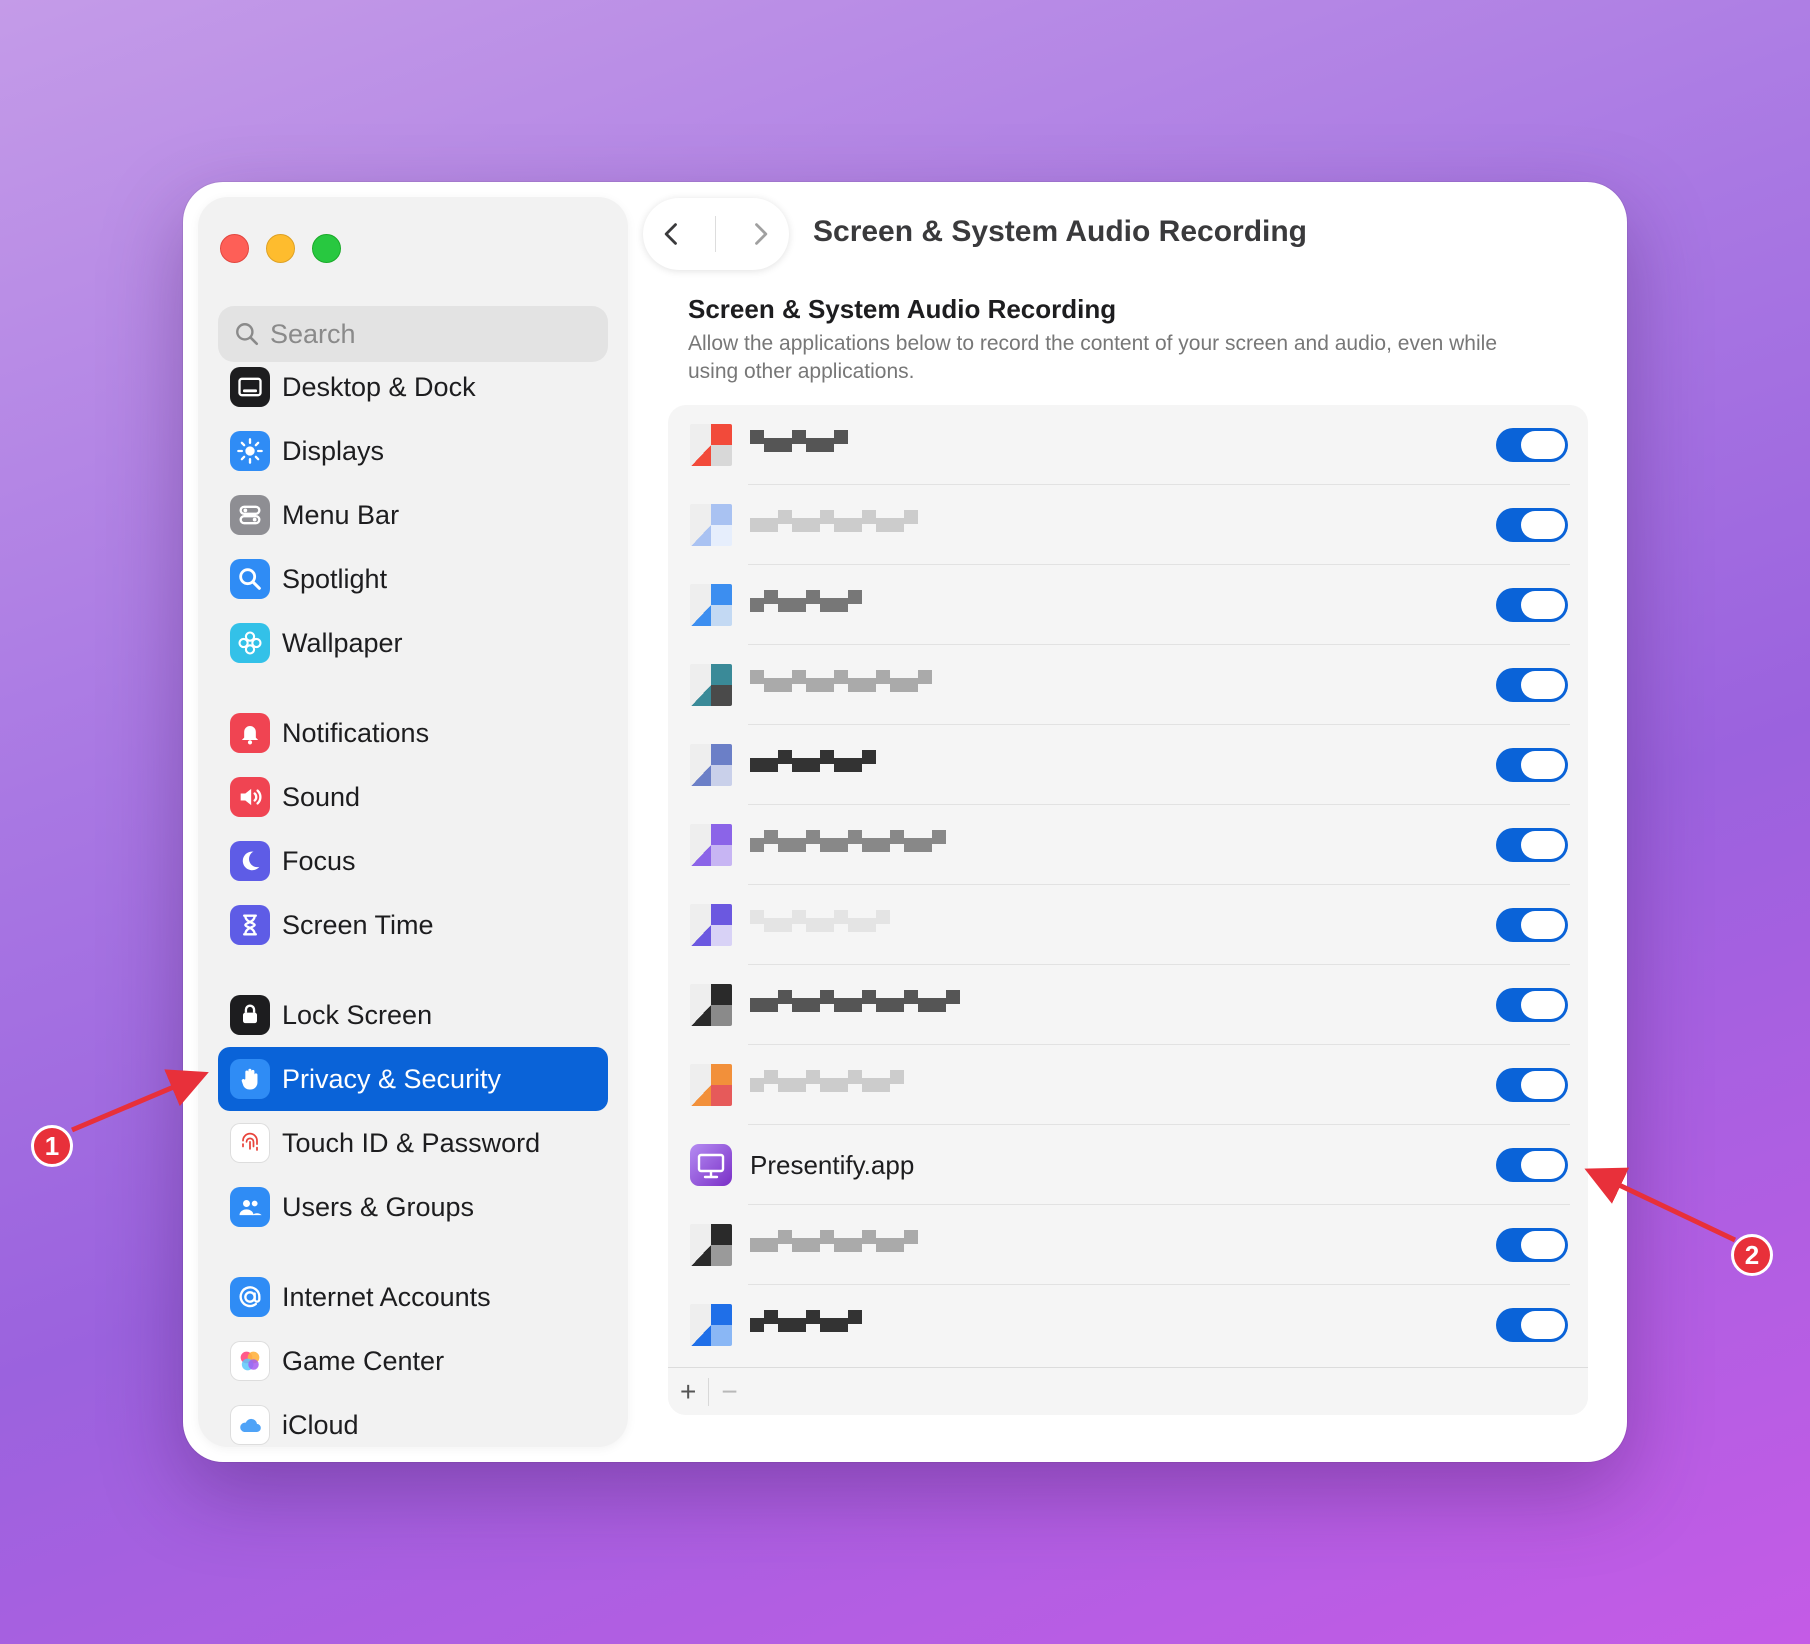 The width and height of the screenshot is (1810, 1644). Describe the element at coordinates (321, 796) in the screenshot. I see `sidebar-item-label: Sound` at that location.